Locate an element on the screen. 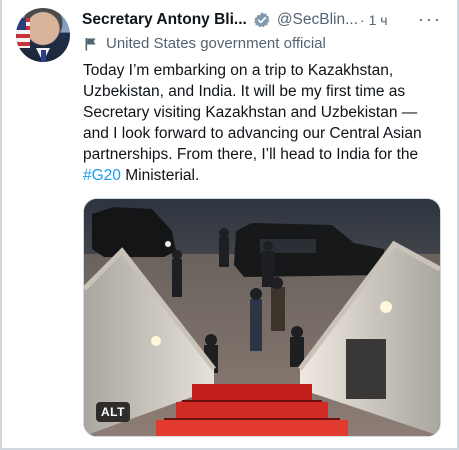  timestamp: · 1 ч is located at coordinates (374, 20).